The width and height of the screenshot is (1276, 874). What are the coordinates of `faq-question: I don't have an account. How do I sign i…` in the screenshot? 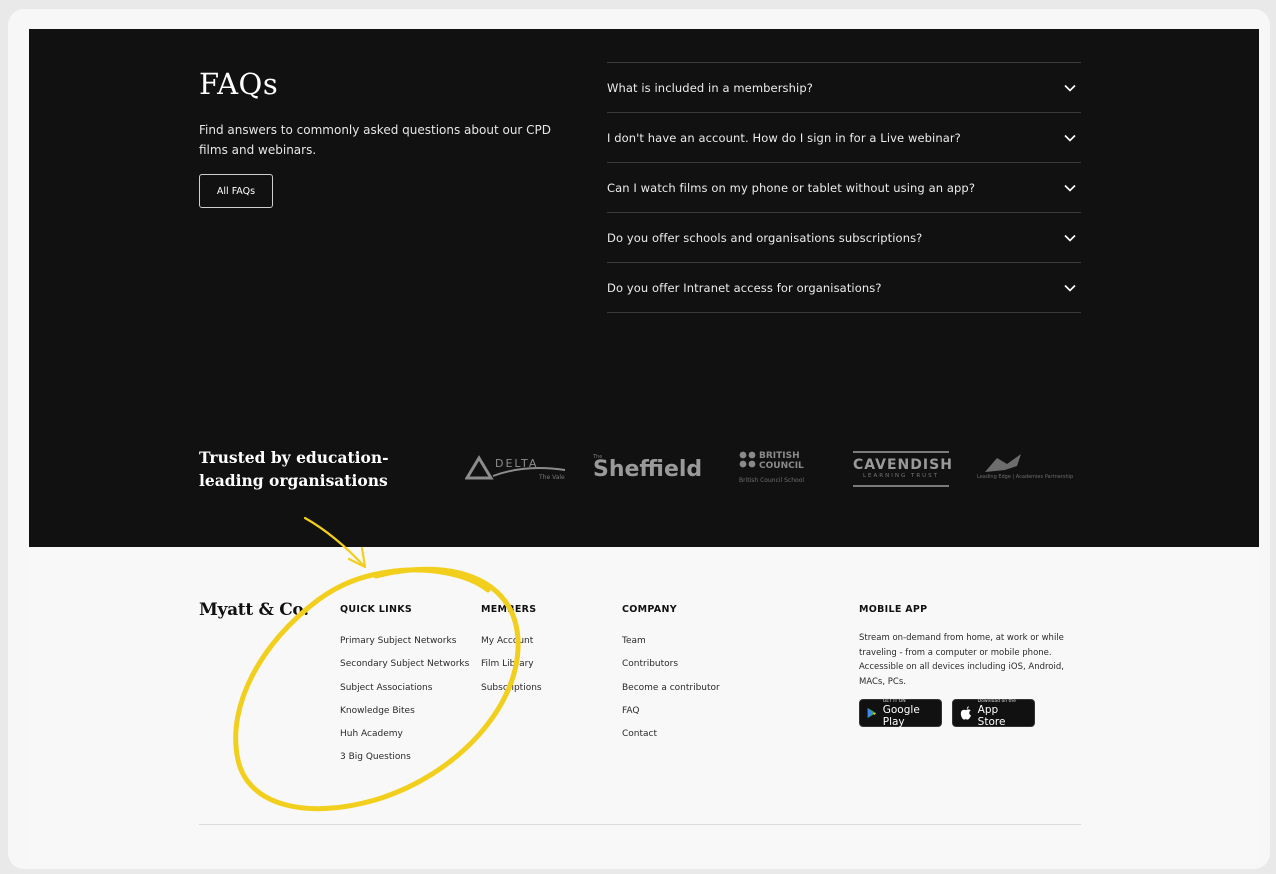 It's located at (784, 137).